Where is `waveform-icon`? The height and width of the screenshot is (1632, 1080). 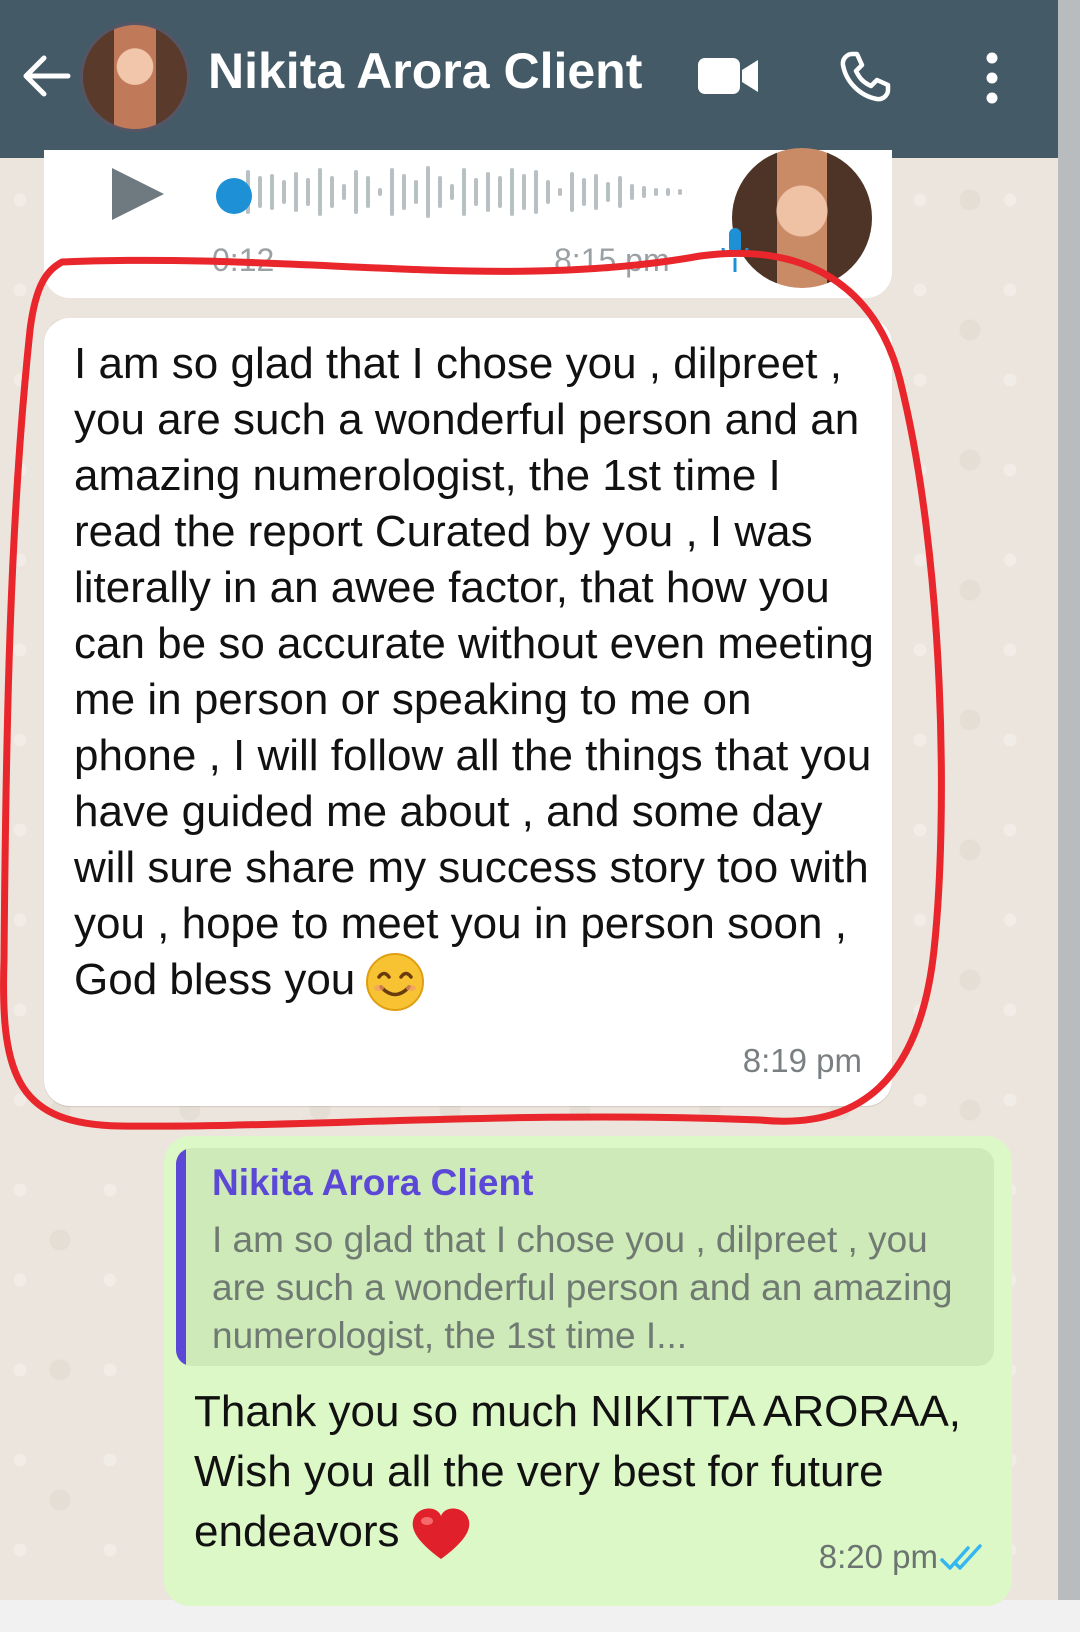 waveform-icon is located at coordinates (478, 192).